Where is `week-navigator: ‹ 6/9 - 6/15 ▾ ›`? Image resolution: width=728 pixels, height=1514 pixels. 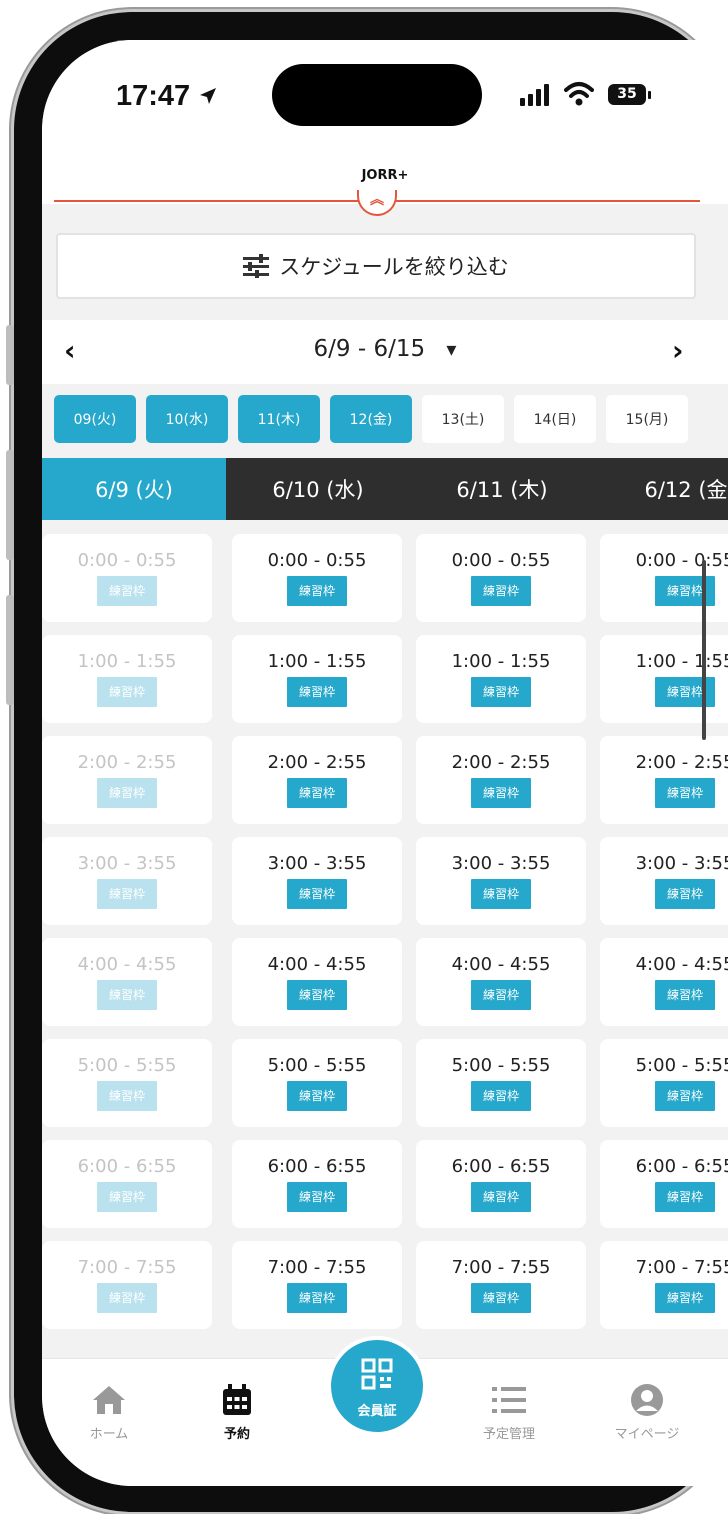
week-navigator: ‹ 6/9 - 6/15 ▾ › is located at coordinates (385, 352).